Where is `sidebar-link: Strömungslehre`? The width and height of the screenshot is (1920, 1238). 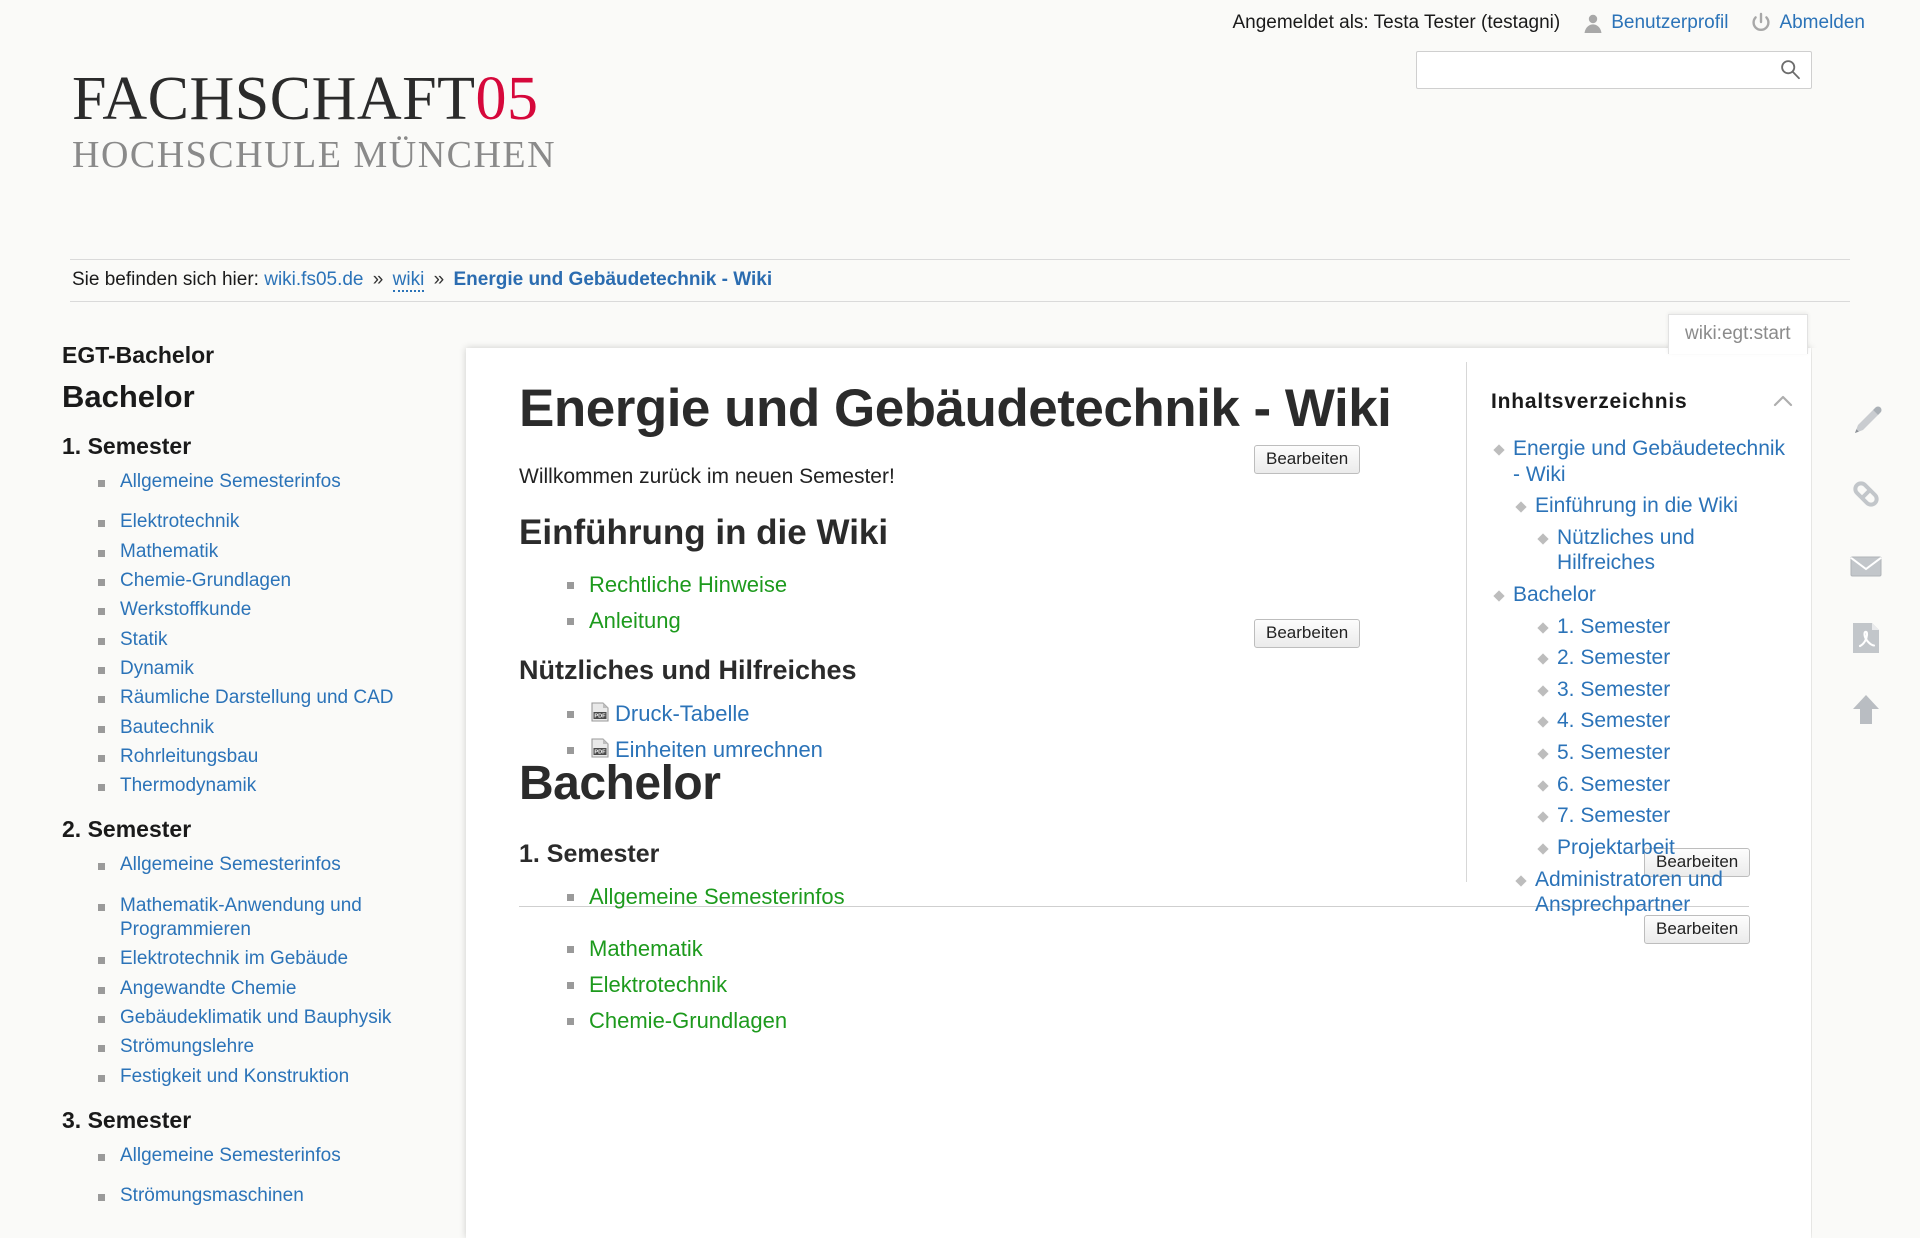 sidebar-link: Strömungslehre is located at coordinates (187, 1046).